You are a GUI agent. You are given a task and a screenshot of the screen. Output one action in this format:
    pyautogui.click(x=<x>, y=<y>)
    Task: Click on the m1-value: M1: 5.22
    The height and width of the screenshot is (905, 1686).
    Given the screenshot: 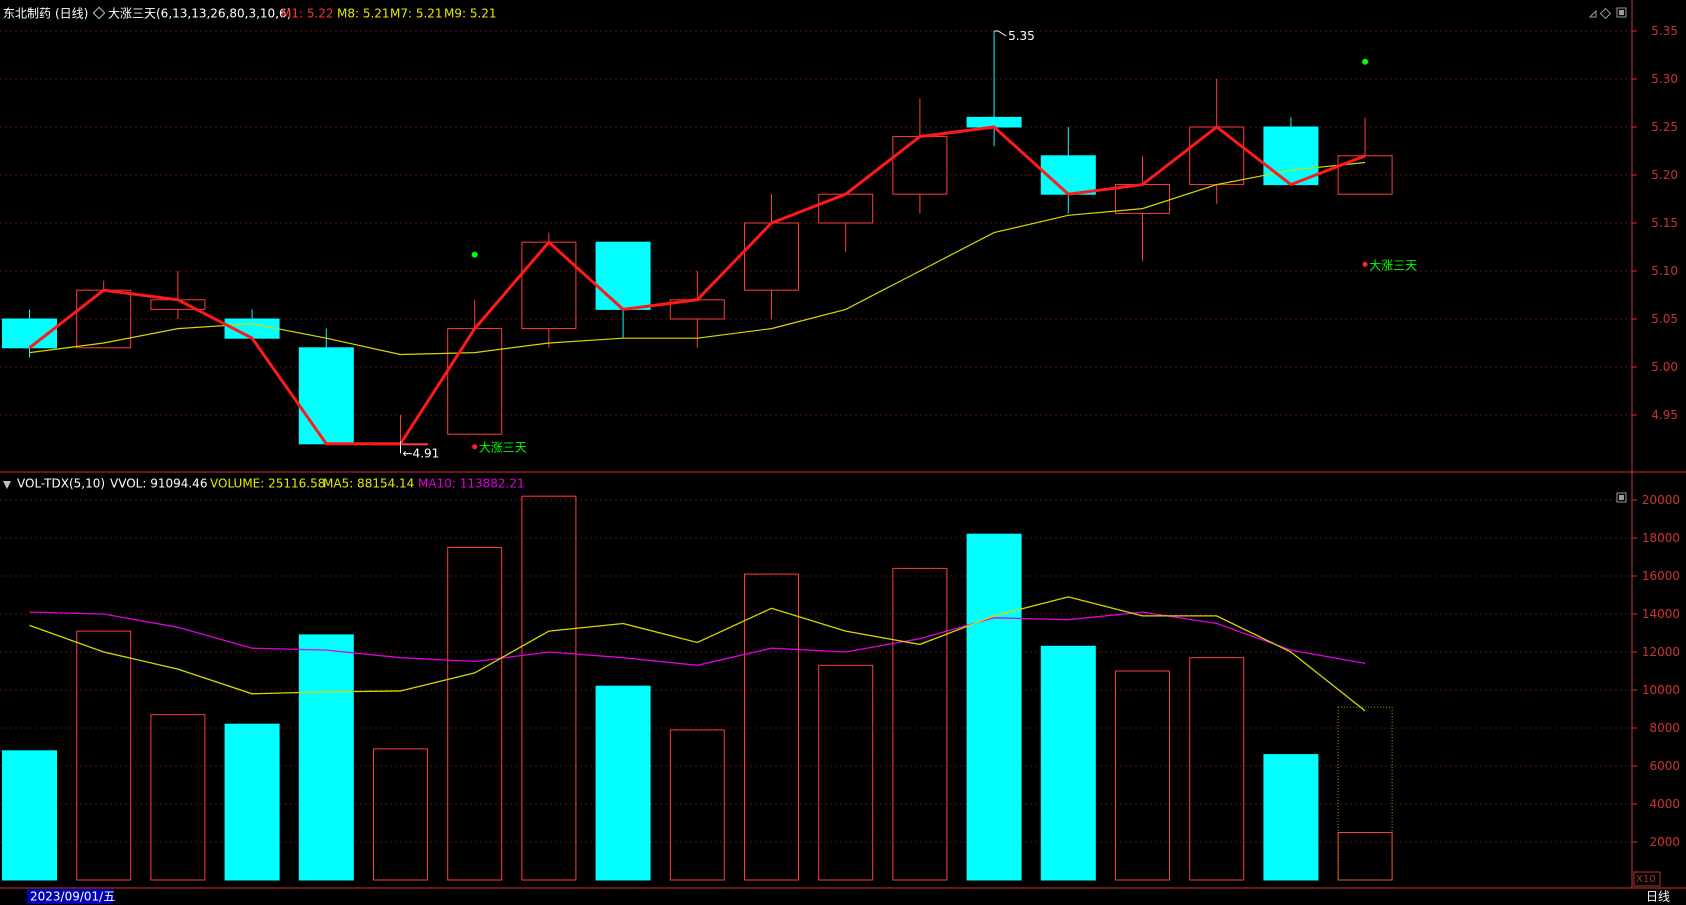 What is the action you would take?
    pyautogui.click(x=307, y=14)
    